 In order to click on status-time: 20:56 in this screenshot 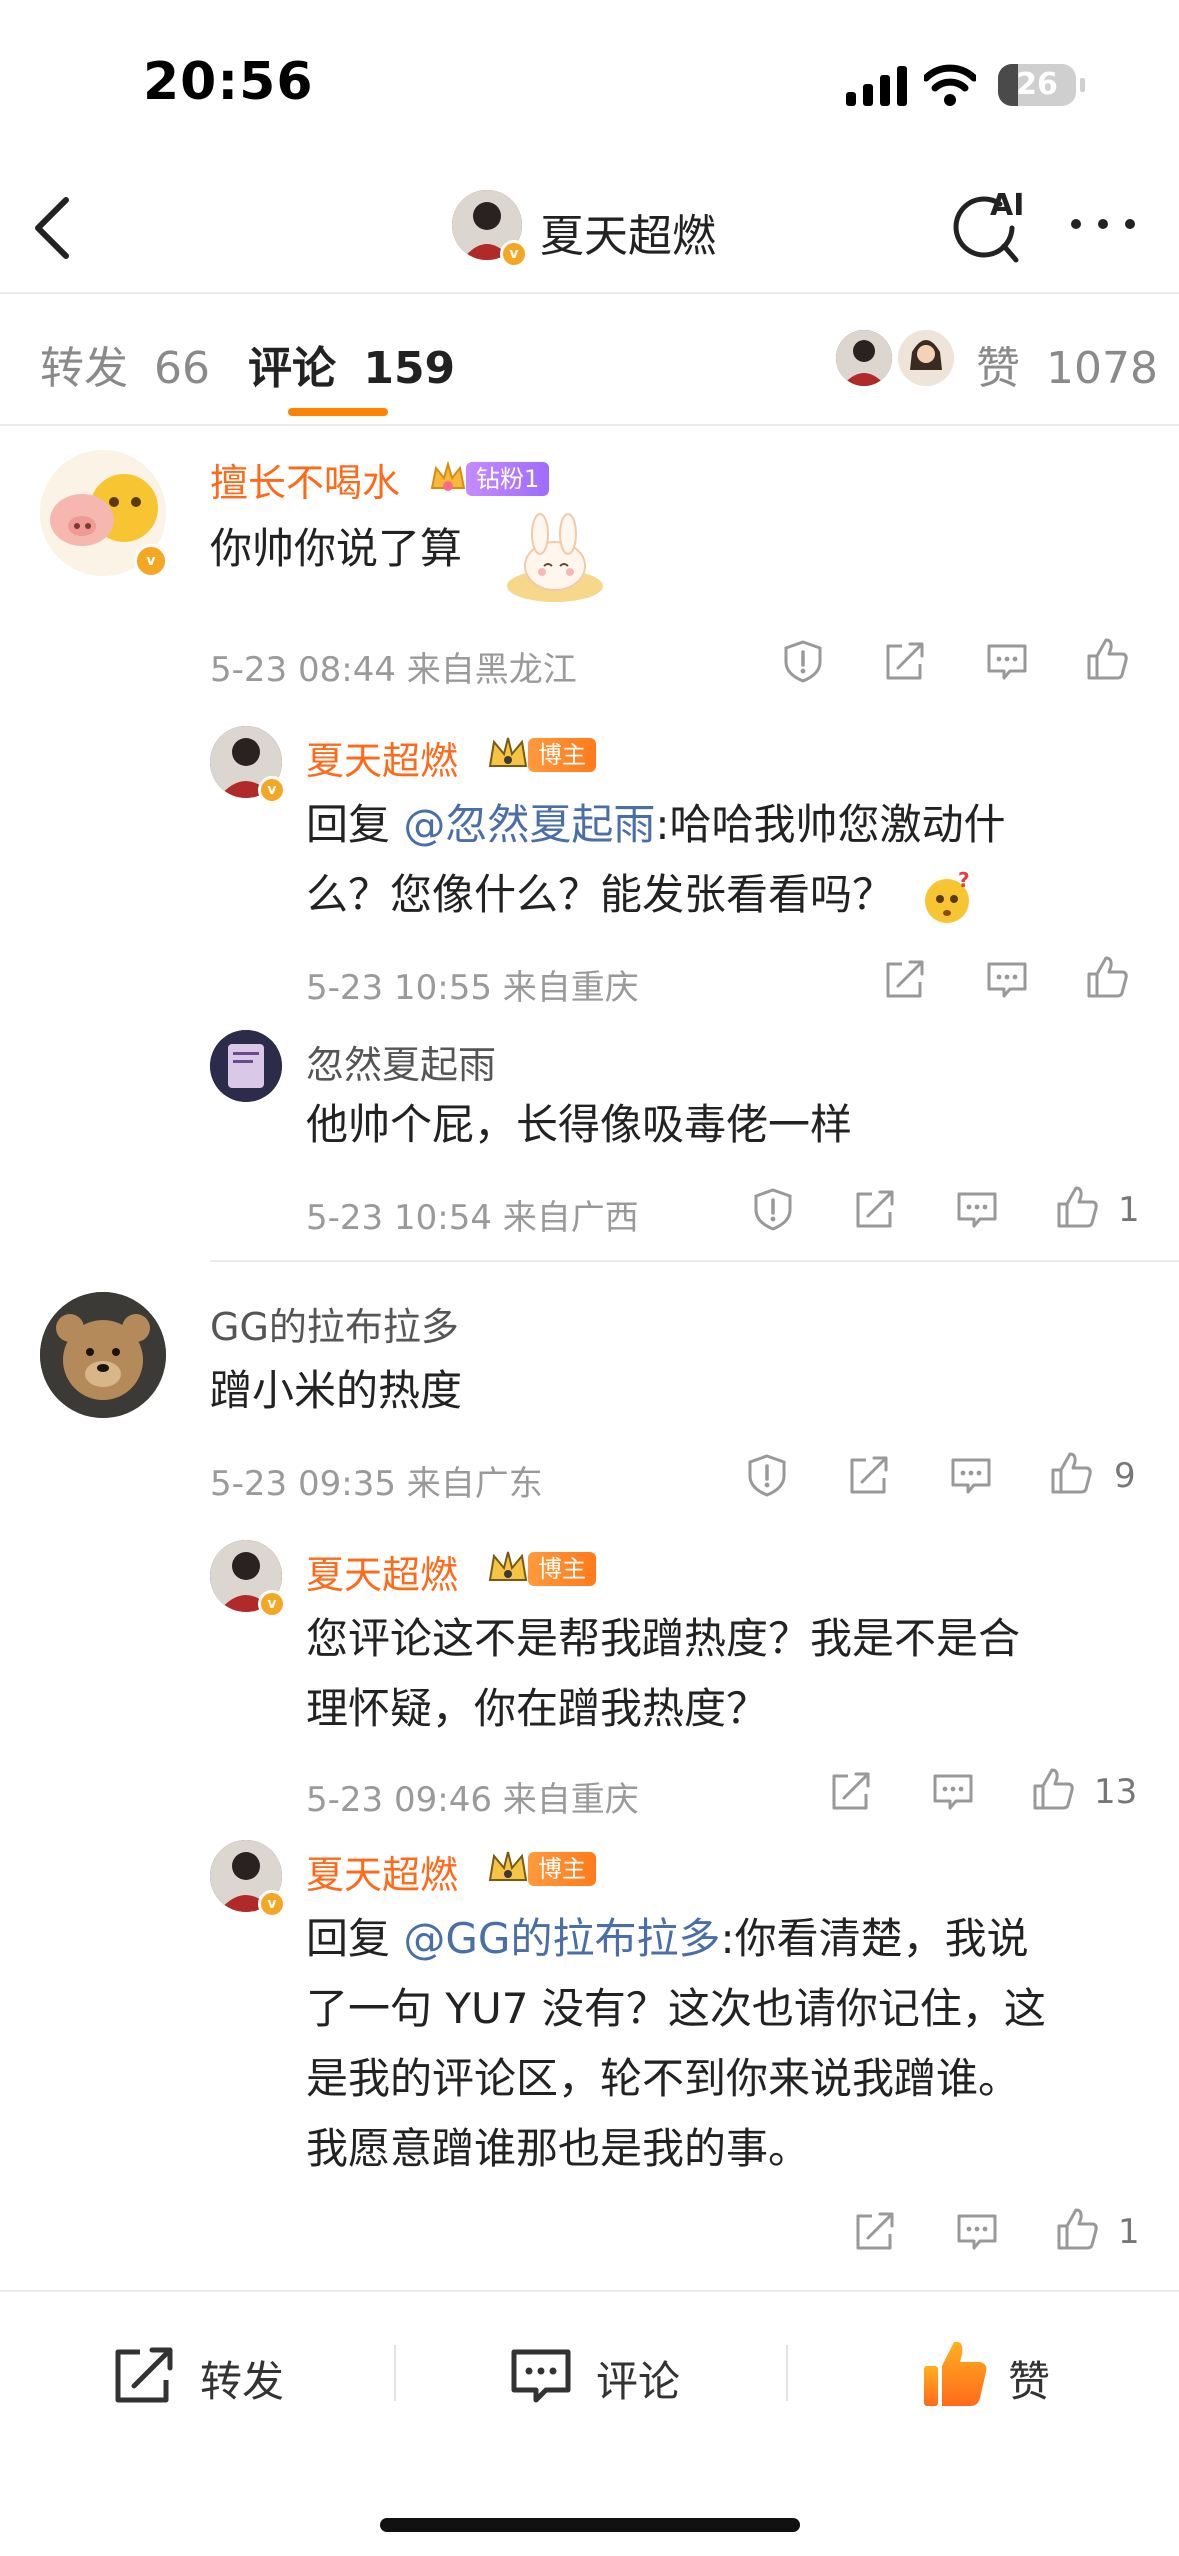, I will do `click(228, 82)`.